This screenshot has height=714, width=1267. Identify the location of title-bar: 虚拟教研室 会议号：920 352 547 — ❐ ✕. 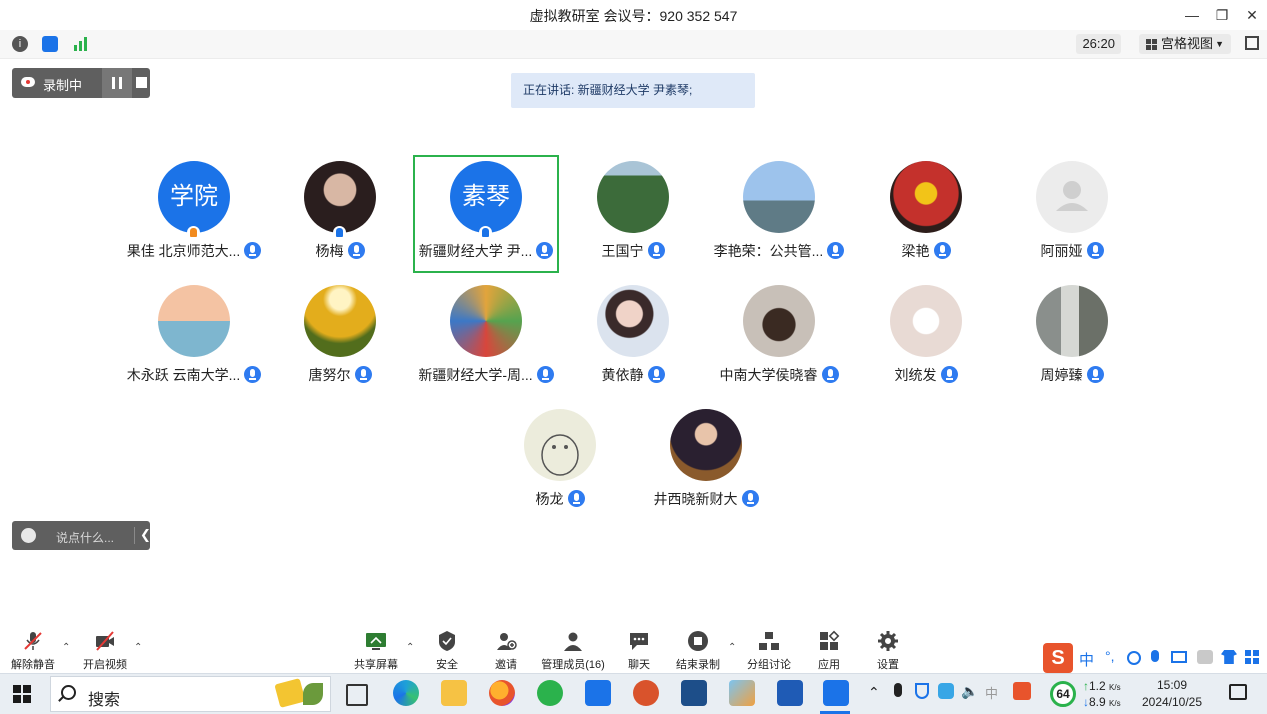
(633, 15).